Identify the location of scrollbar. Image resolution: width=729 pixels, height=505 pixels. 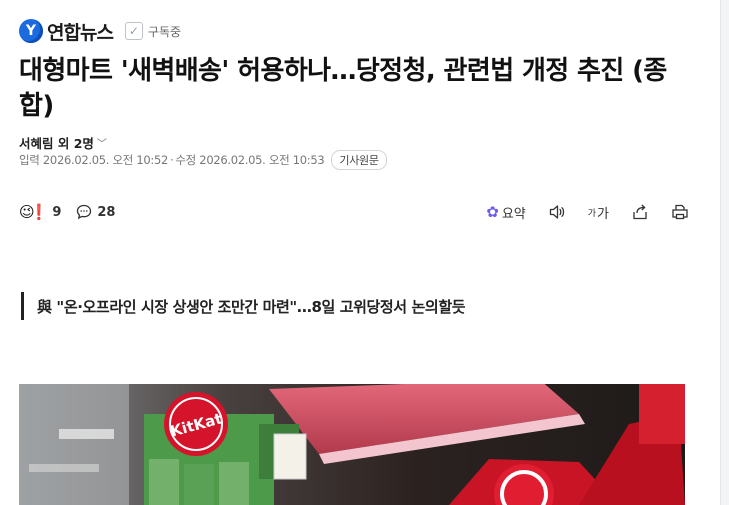
(724, 252).